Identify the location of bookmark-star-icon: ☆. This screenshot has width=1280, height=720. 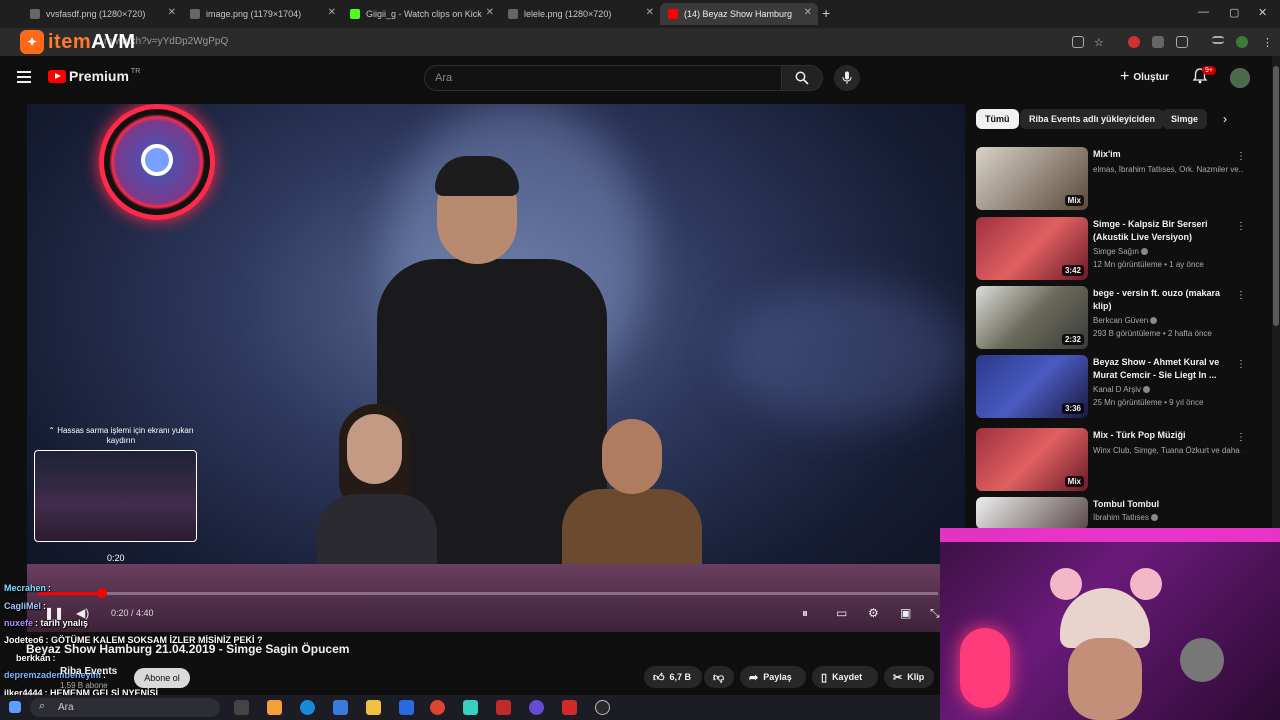
(1100, 42).